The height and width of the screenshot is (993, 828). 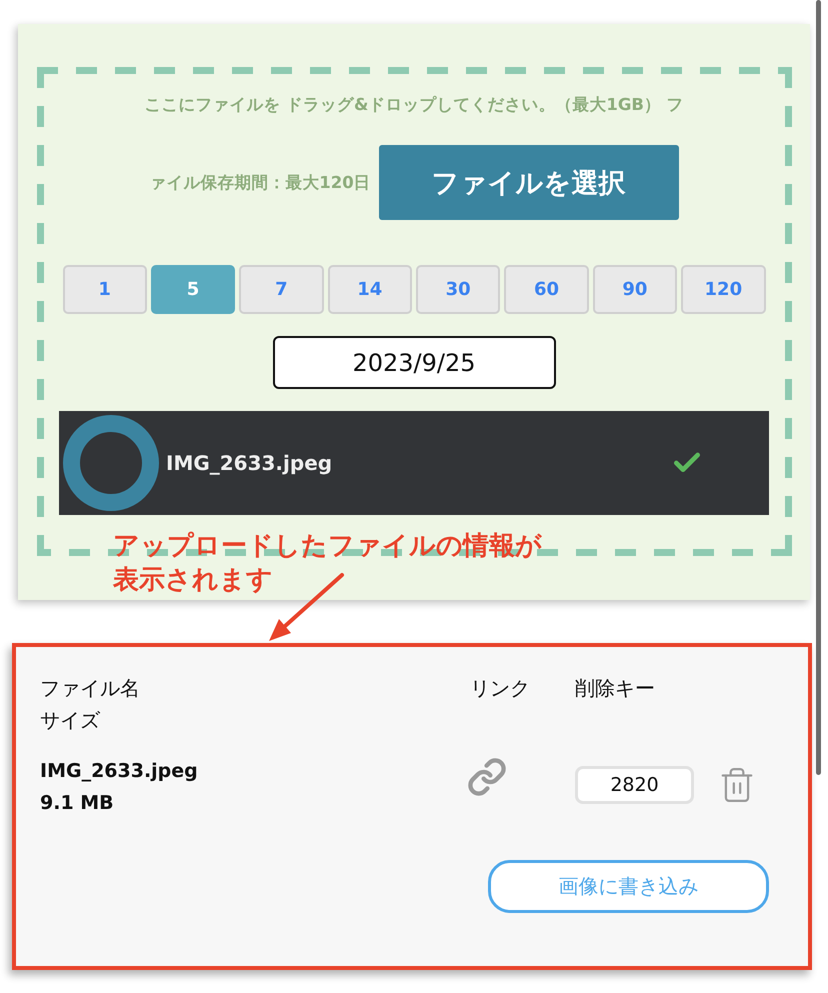 I want to click on column-header: リンク, so click(x=499, y=688).